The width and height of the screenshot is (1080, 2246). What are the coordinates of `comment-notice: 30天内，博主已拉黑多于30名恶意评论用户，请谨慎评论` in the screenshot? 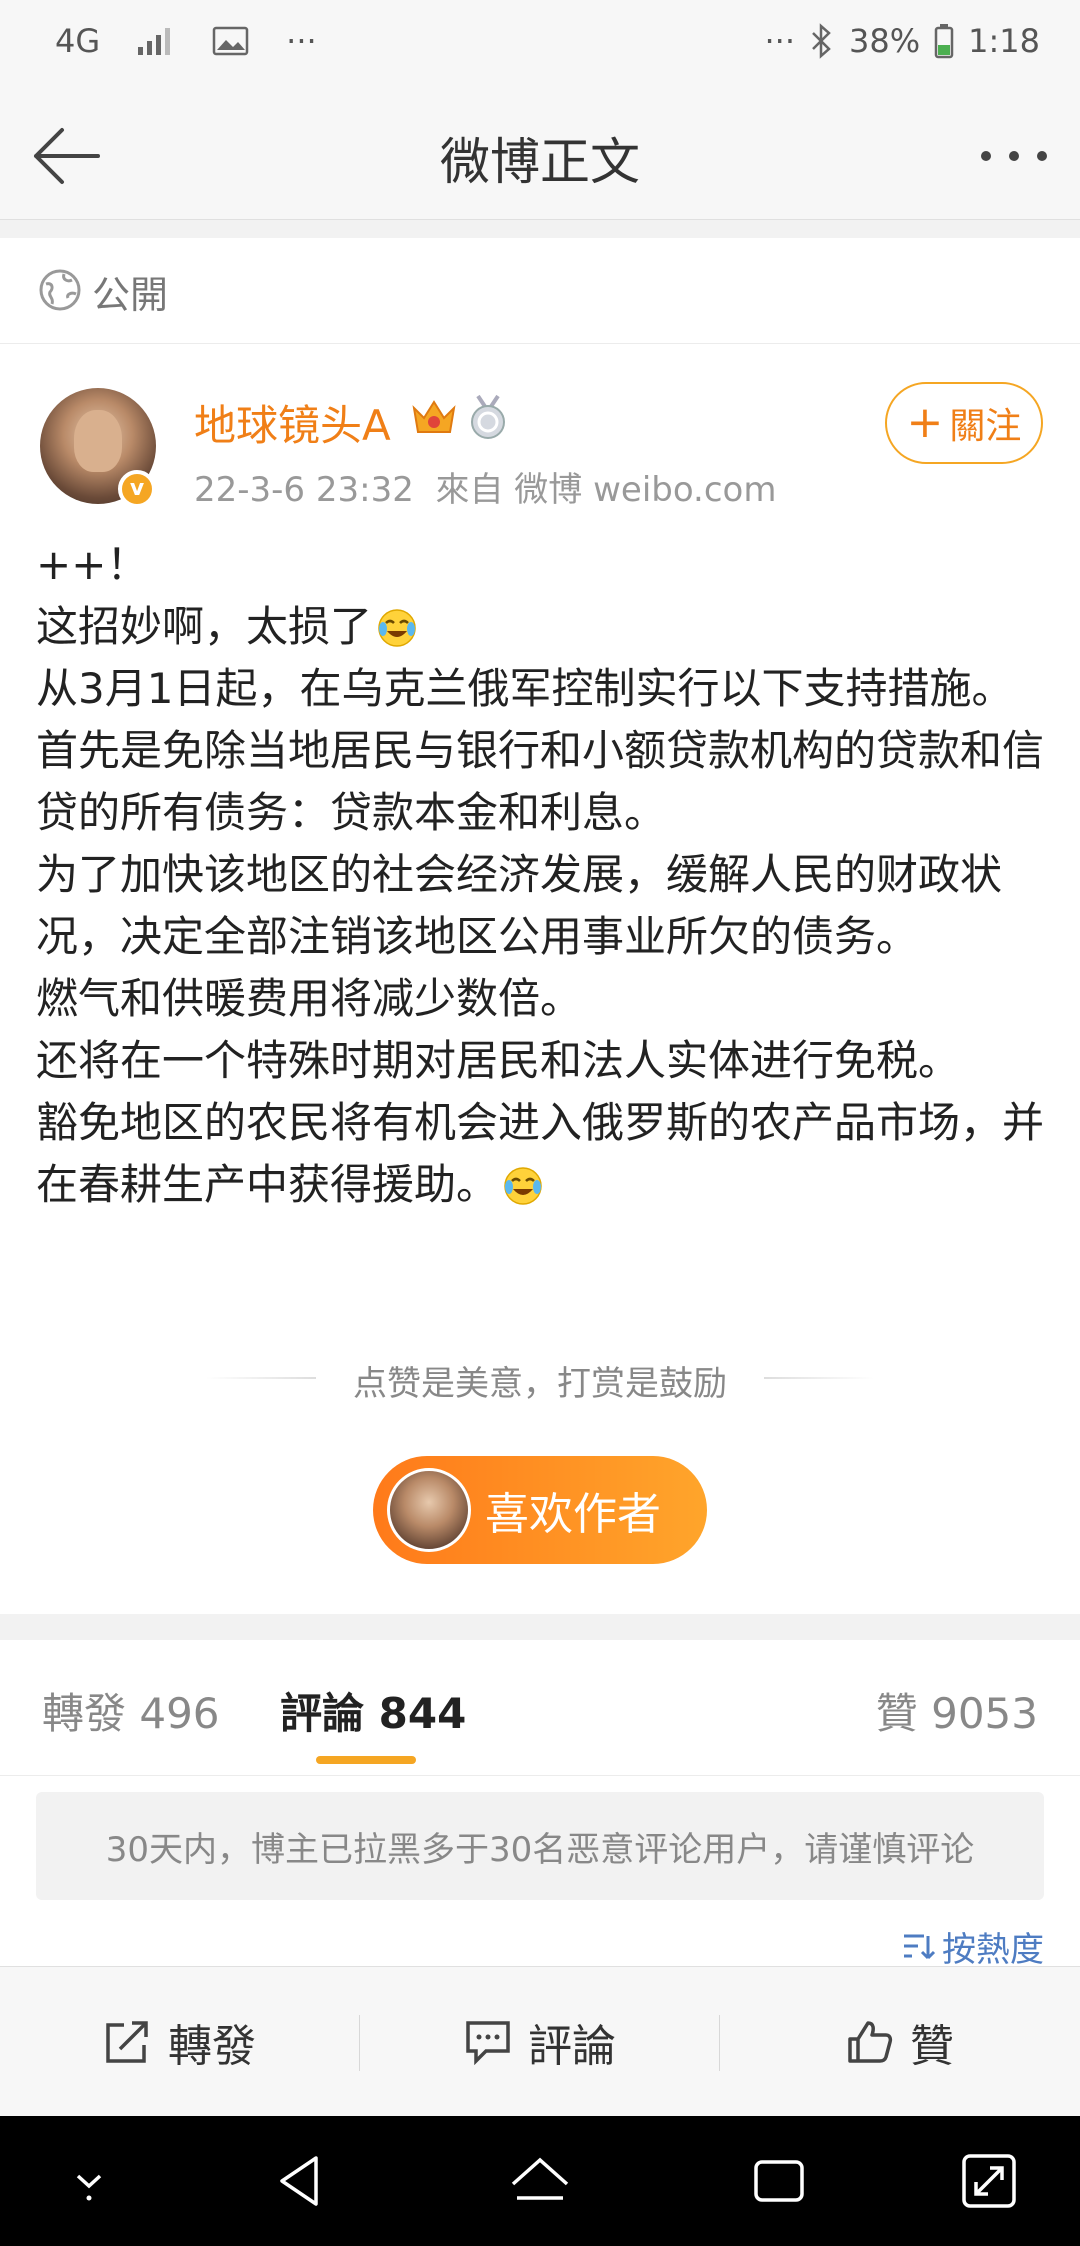 It's located at (540, 1846).